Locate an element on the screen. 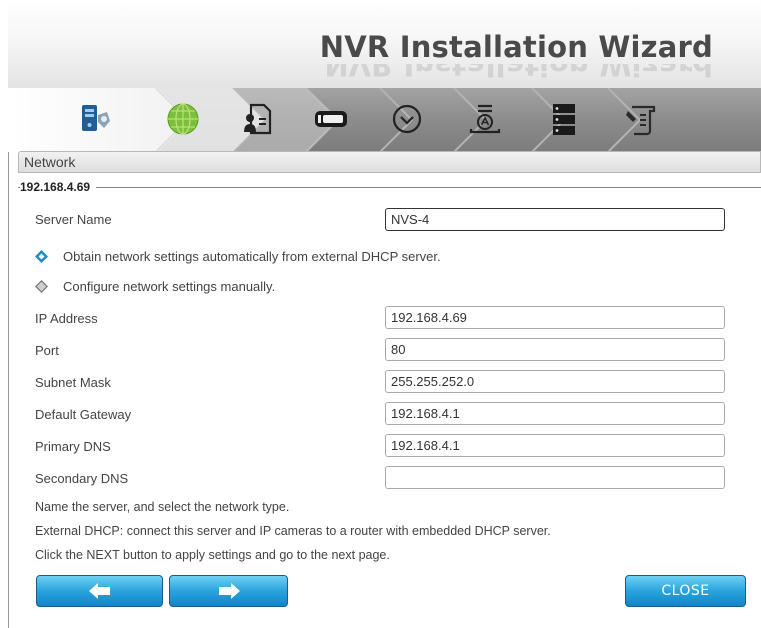 This screenshot has height=628, width=761. manual-radio-label: Configure network settings manually. is located at coordinates (169, 286).